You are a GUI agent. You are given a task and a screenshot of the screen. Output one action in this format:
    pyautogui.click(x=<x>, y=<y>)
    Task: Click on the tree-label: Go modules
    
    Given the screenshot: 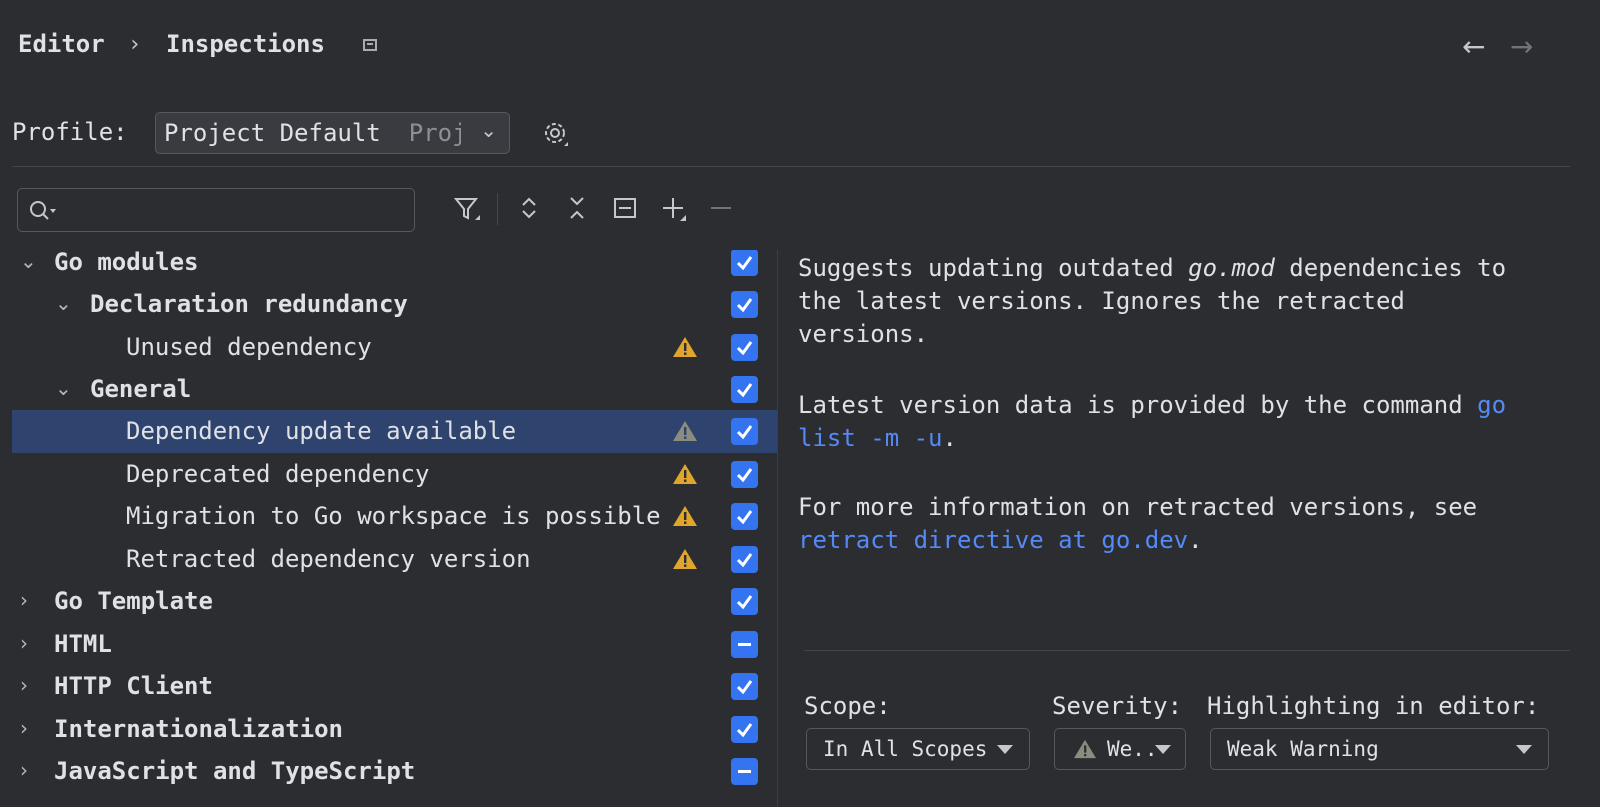 What is the action you would take?
    pyautogui.click(x=126, y=263)
    